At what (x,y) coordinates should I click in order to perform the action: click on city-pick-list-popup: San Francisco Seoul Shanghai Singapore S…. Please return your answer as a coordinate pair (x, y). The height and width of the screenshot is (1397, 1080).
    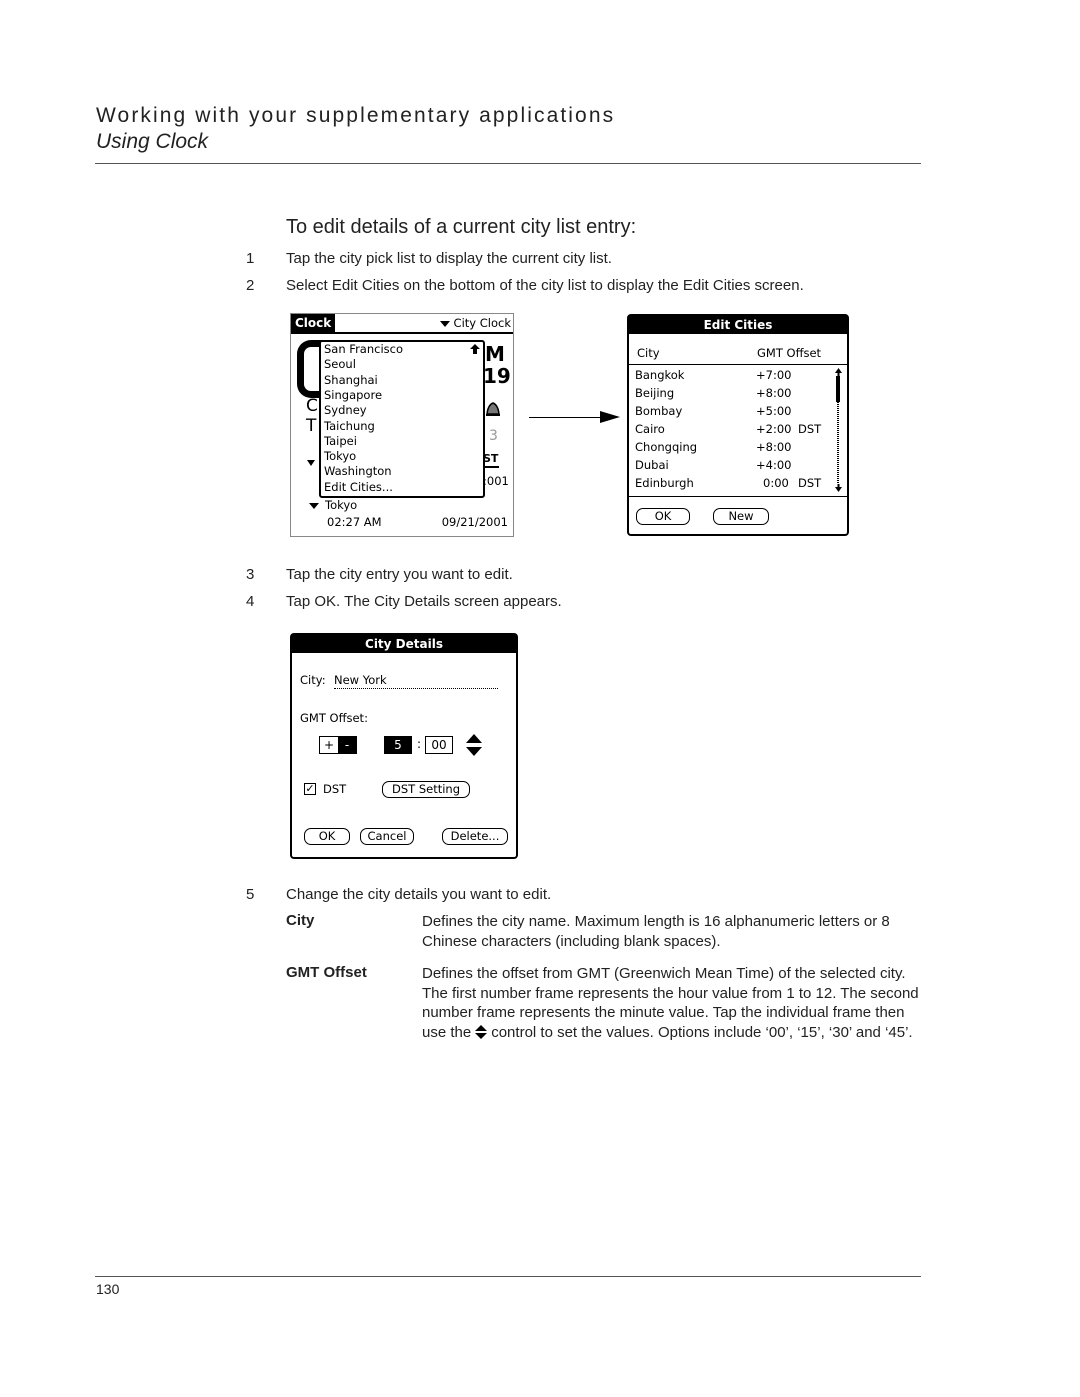
    Looking at the image, I should click on (402, 419).